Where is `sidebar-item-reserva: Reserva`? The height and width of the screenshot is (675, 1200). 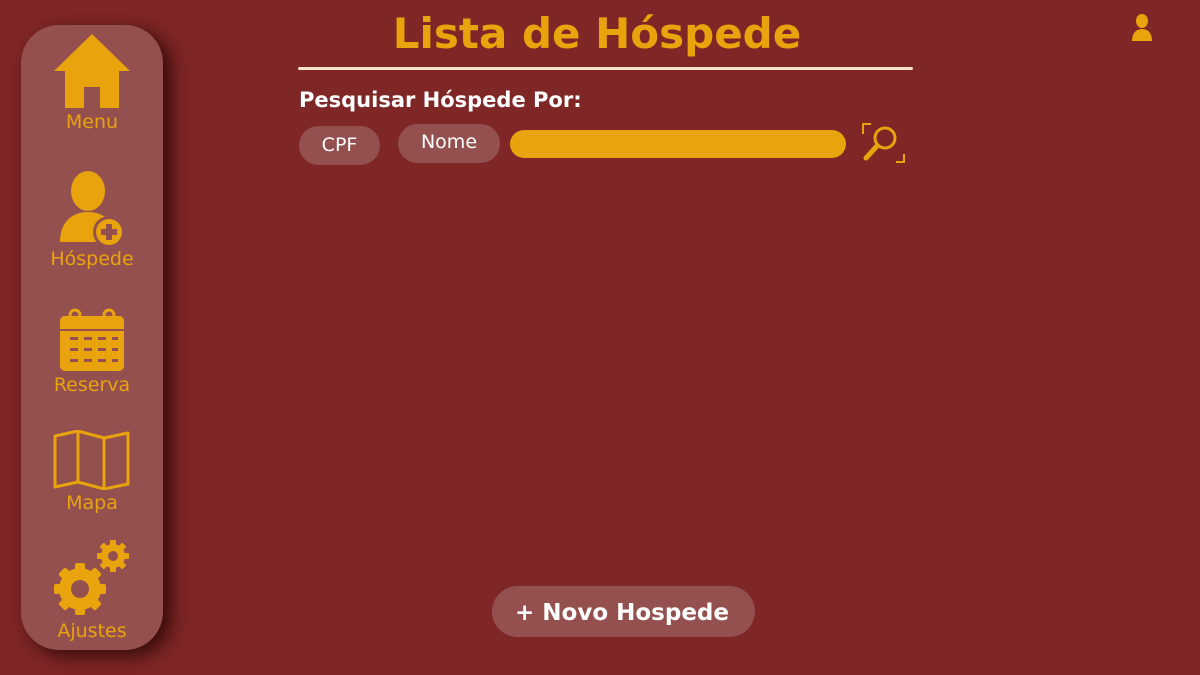
sidebar-item-reserva: Reserva is located at coordinates (92, 352).